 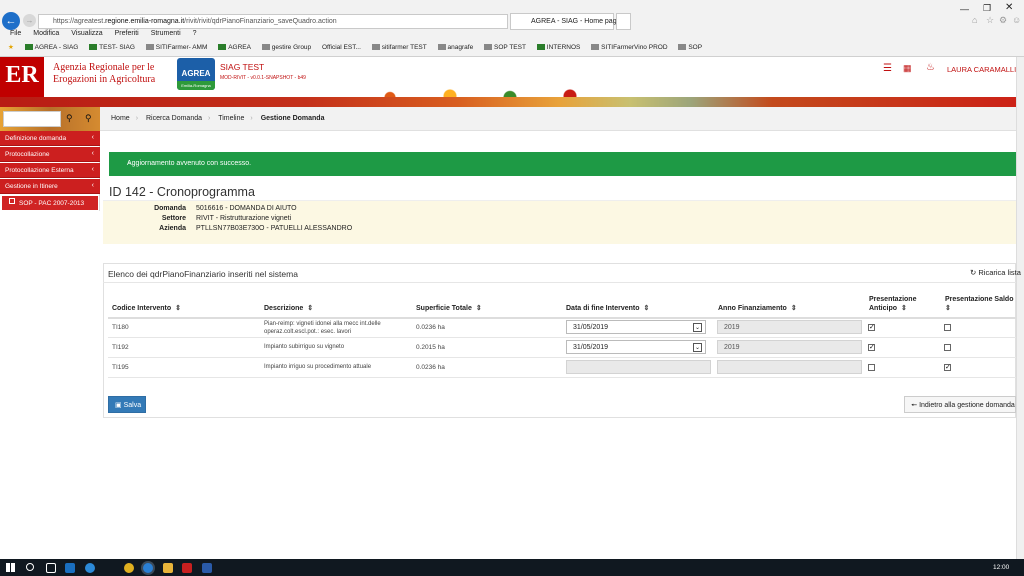 What do you see at coordinates (1020, 308) in the screenshot?
I see `page-scrollbar` at bounding box center [1020, 308].